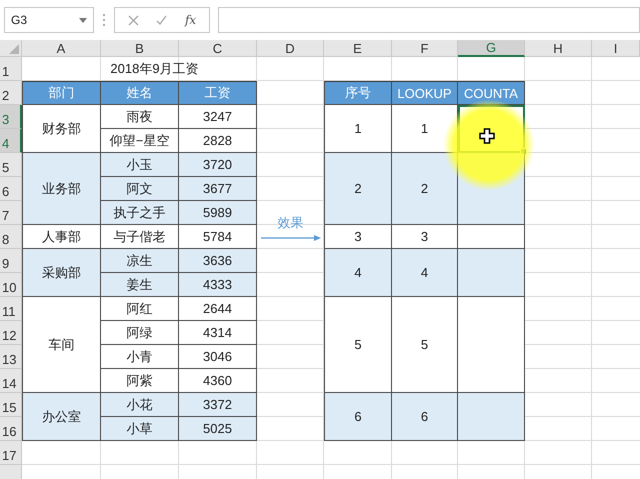 This screenshot has height=479, width=640. I want to click on number-cell: 6, so click(358, 417).